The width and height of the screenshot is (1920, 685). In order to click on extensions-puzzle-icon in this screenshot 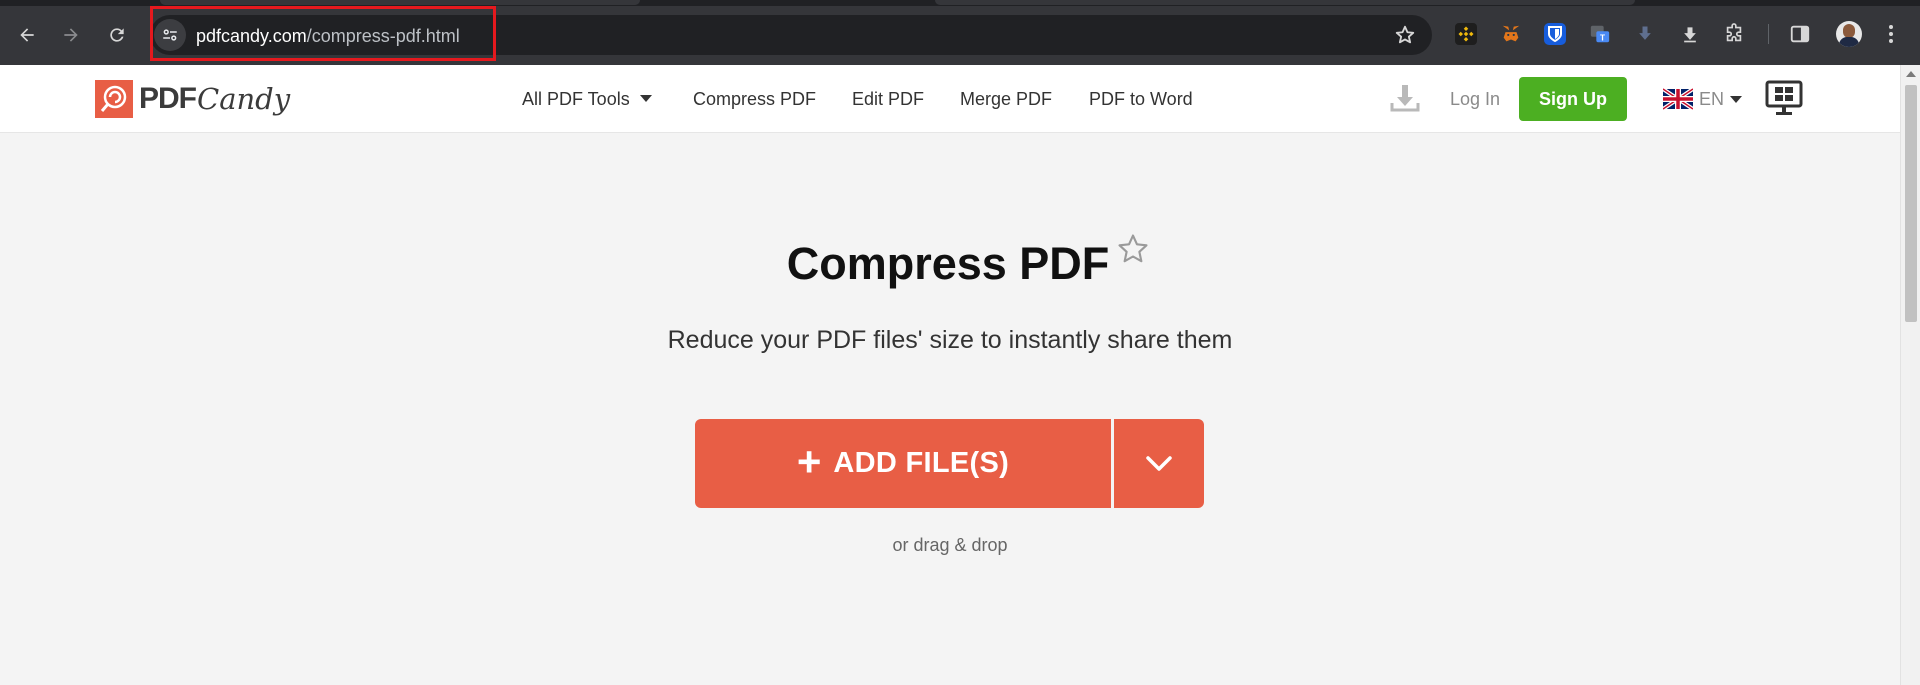, I will do `click(1734, 34)`.